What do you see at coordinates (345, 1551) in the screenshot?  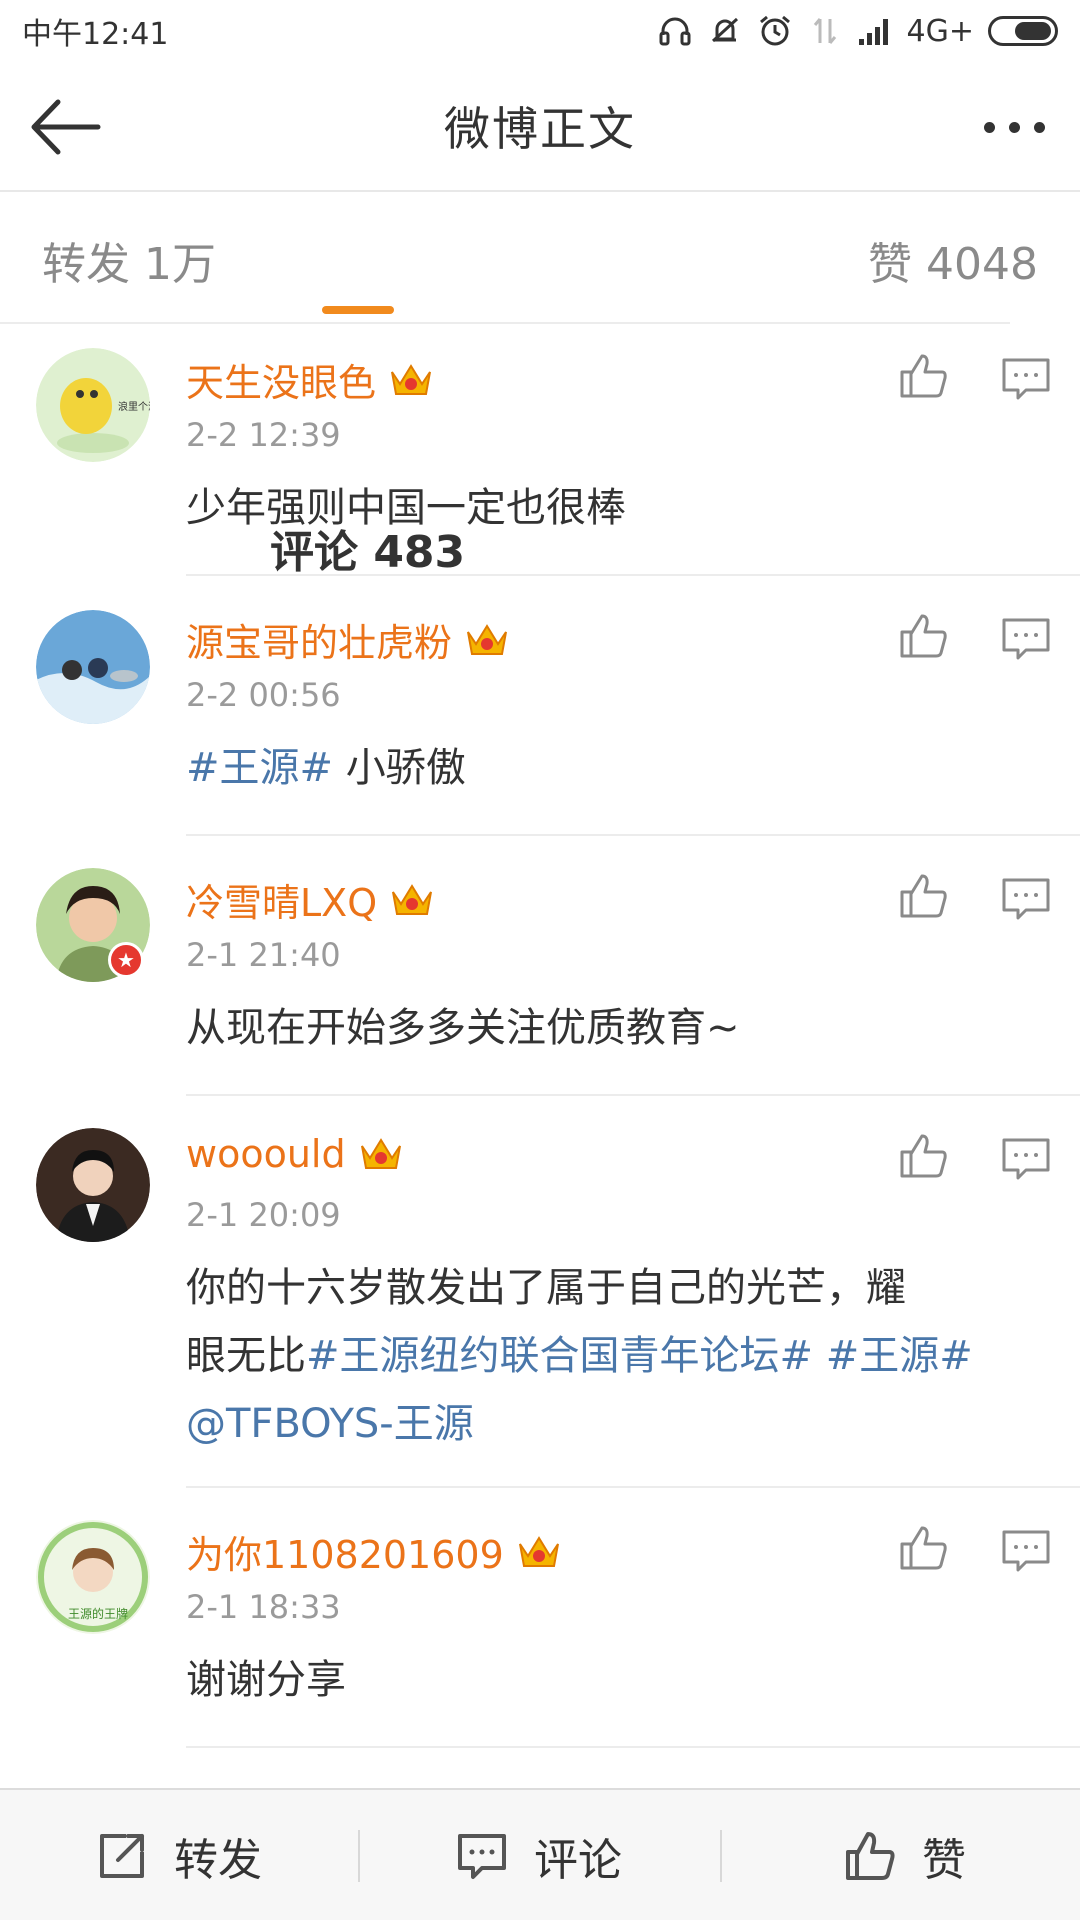 I see `username: 为你1108201609` at bounding box center [345, 1551].